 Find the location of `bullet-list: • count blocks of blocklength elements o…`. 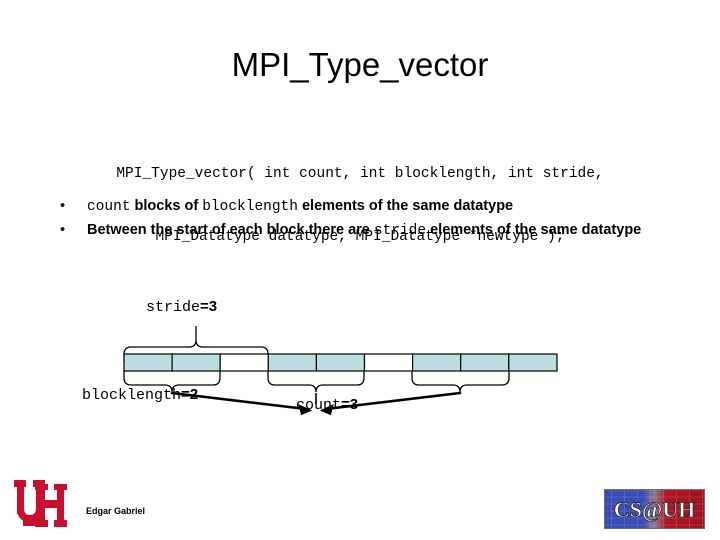

bullet-list: • count blocks of blocklength elements o… is located at coordinates (362, 220).